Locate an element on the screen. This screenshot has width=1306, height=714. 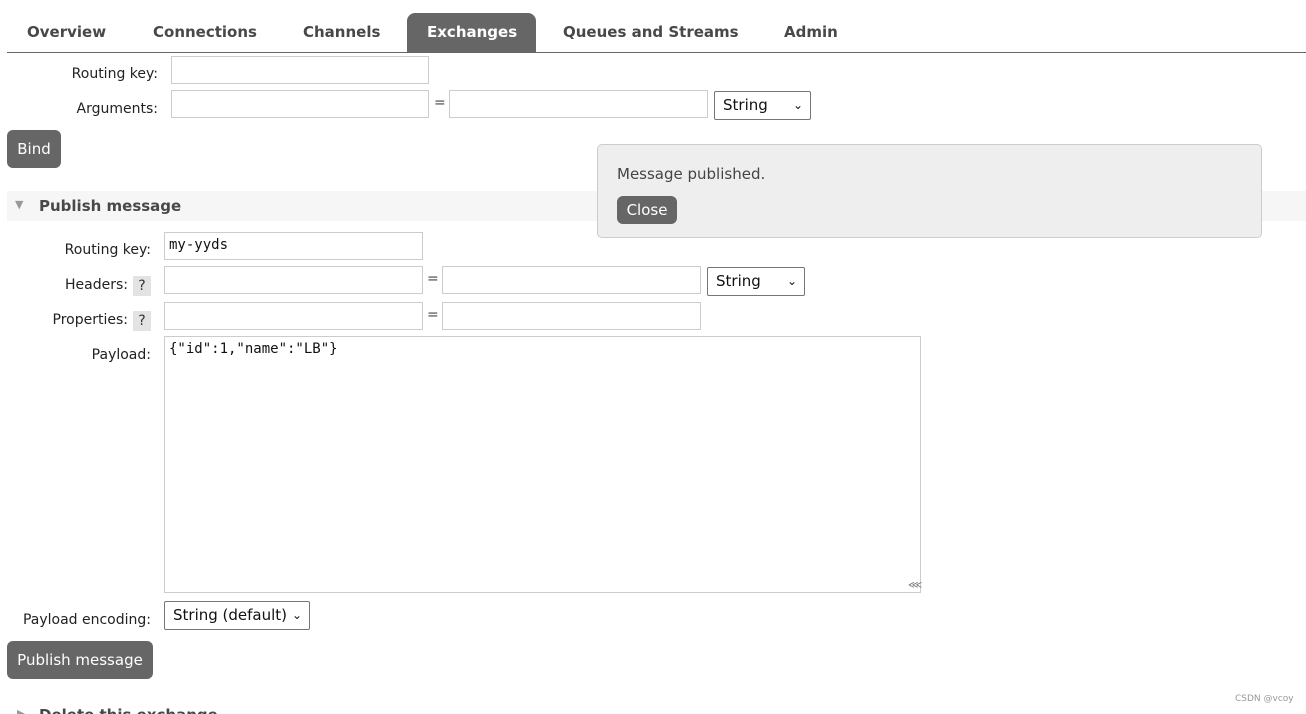
properties-label: Properties: is located at coordinates (90, 320).